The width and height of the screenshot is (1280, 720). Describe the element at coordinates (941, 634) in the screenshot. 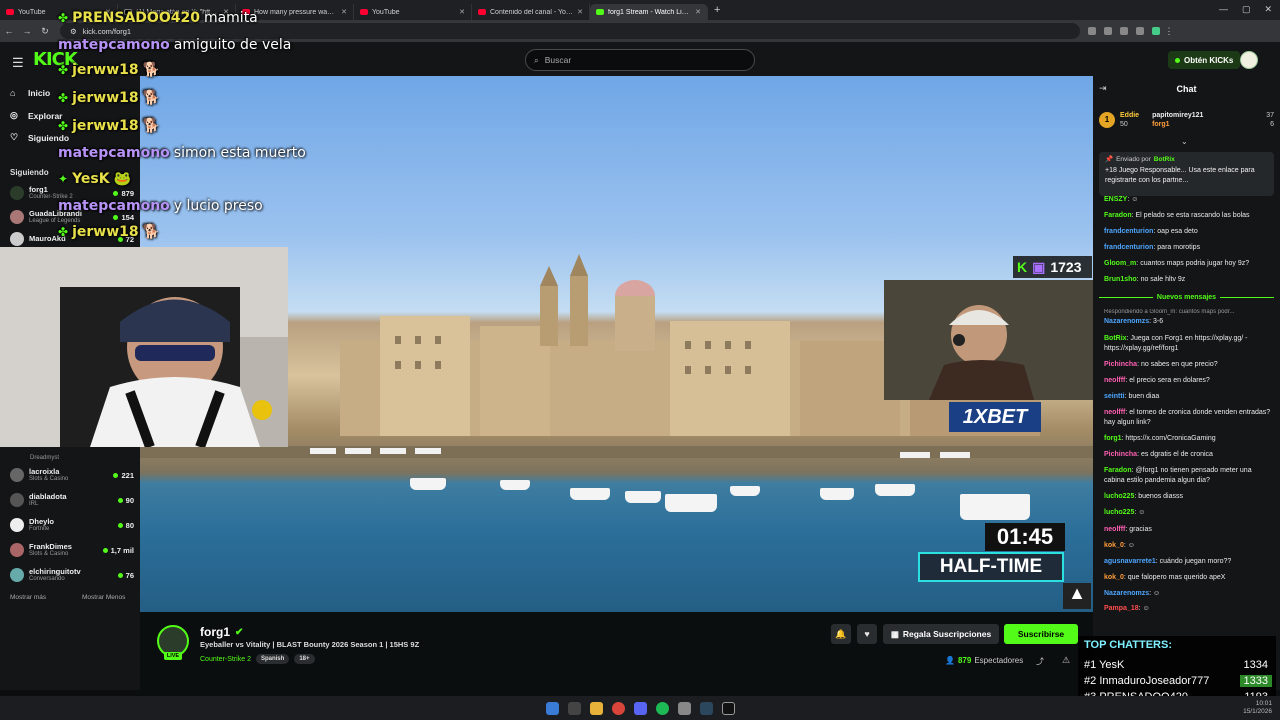

I see `gift-subs-button: ▦ Regala Suscripciones` at that location.